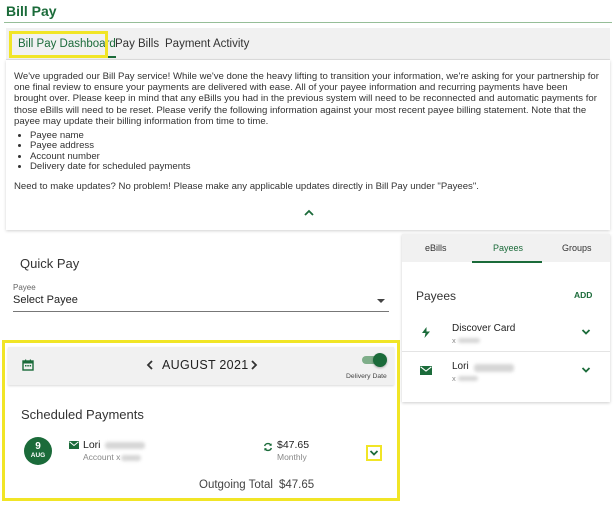 The height and width of the screenshot is (510, 614). I want to click on tab-ebills: eBills, so click(436, 248).